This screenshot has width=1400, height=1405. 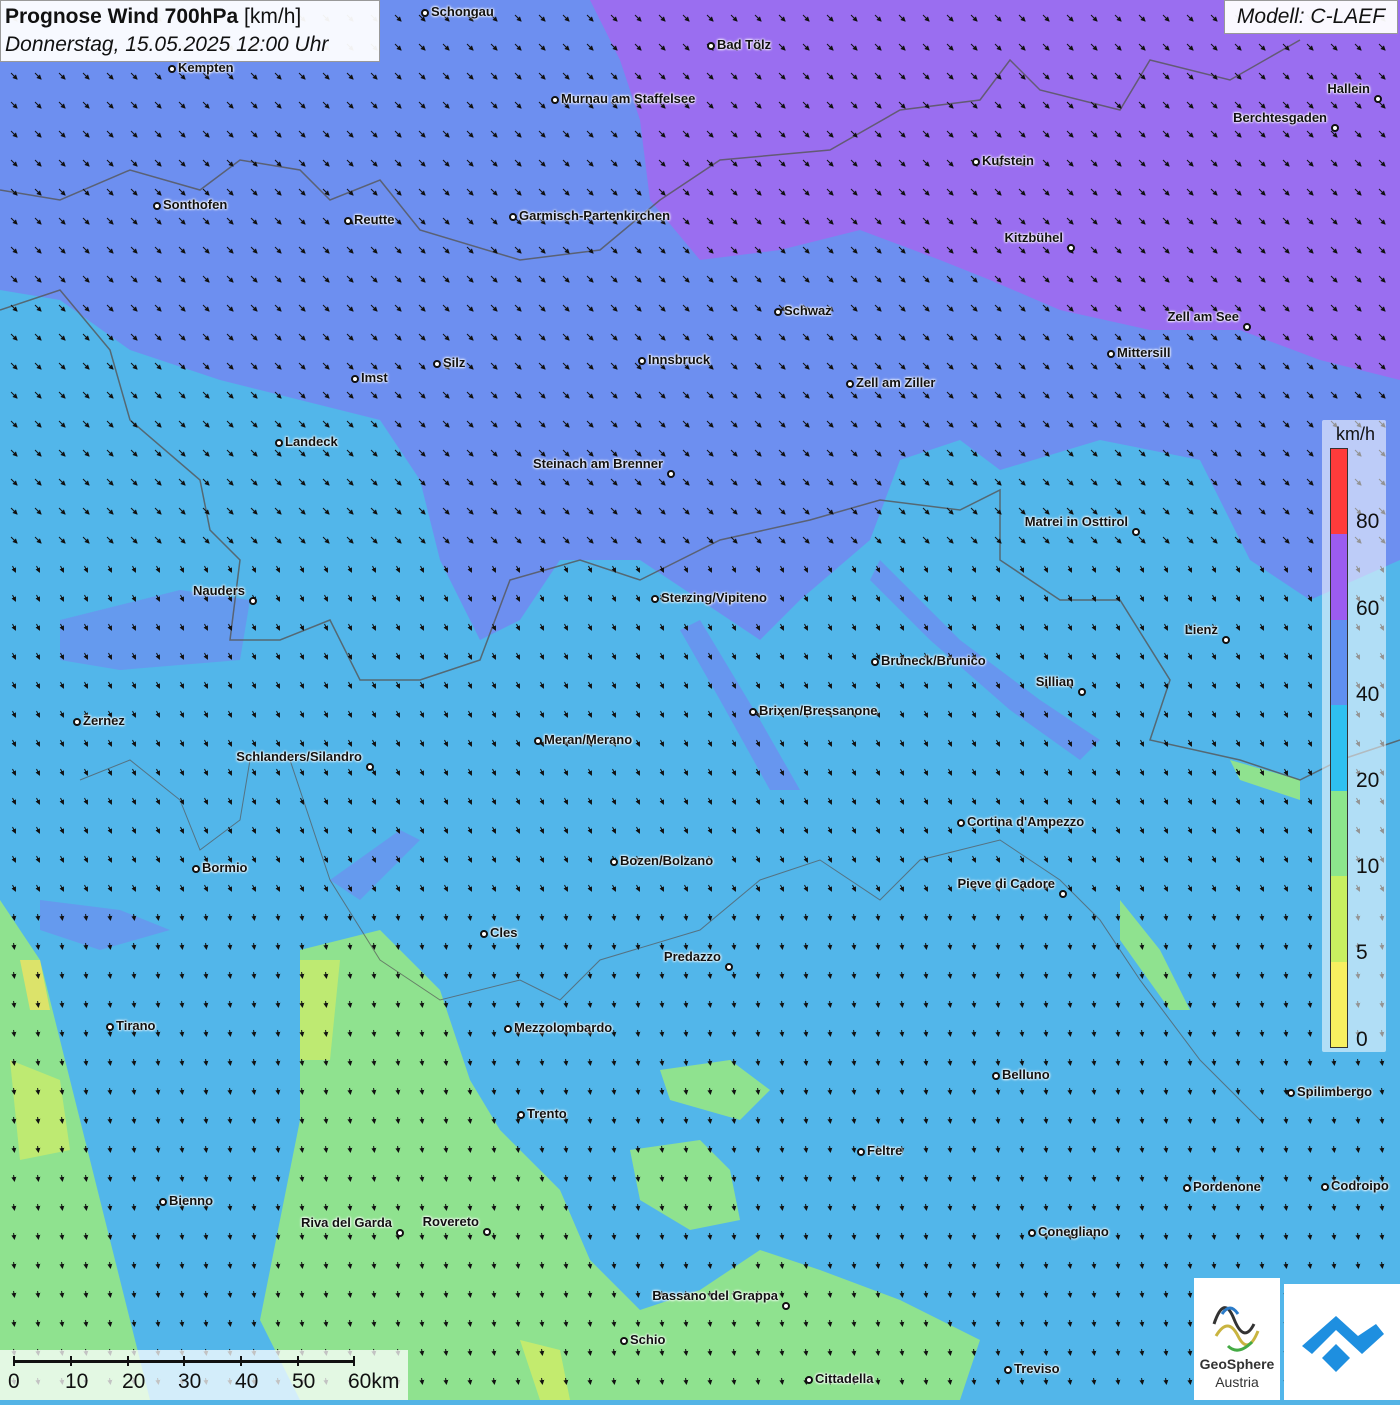 What do you see at coordinates (1073, 1231) in the screenshot?
I see `city-label: Conegliano` at bounding box center [1073, 1231].